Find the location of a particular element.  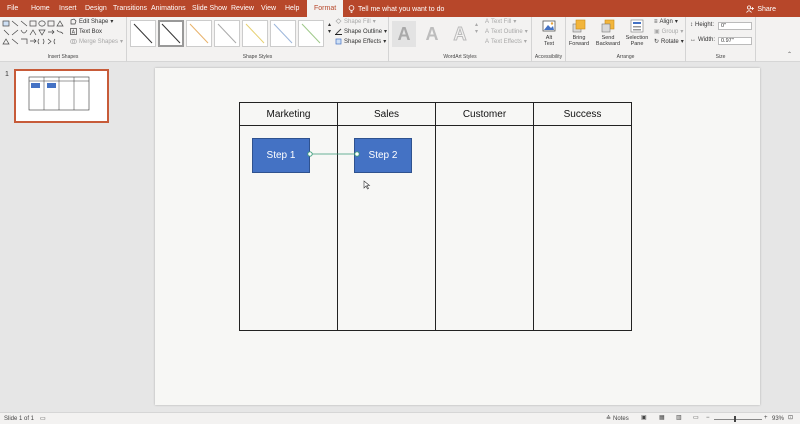

text-fill-button: A Text Fill ▾ is located at coordinates (500, 22).